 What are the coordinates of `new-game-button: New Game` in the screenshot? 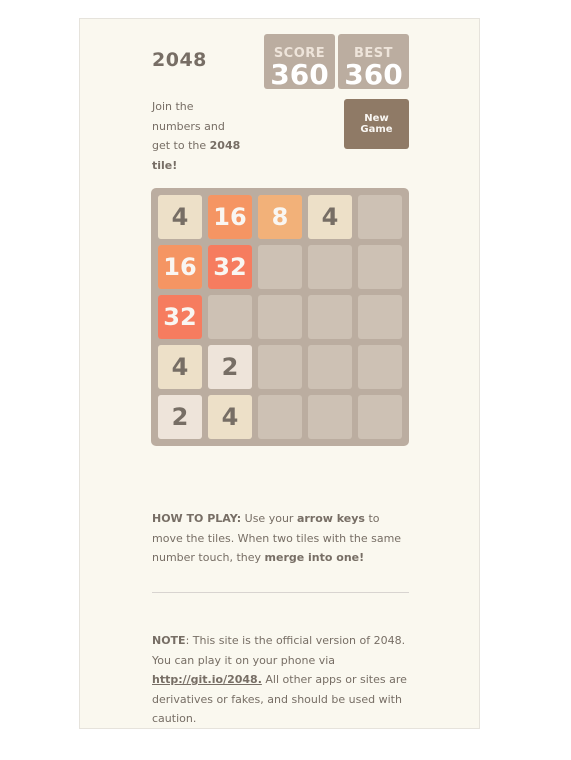 It's located at (376, 124).